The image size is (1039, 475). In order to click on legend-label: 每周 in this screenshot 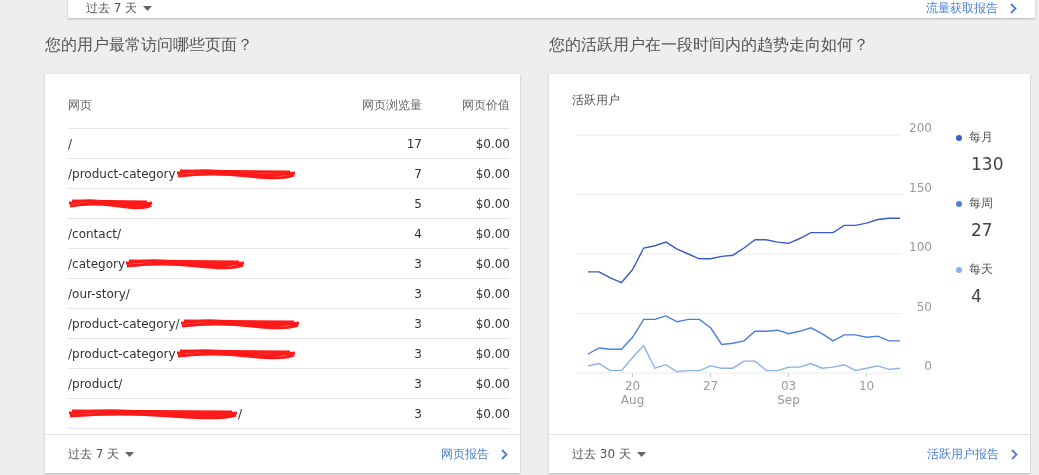, I will do `click(981, 203)`.